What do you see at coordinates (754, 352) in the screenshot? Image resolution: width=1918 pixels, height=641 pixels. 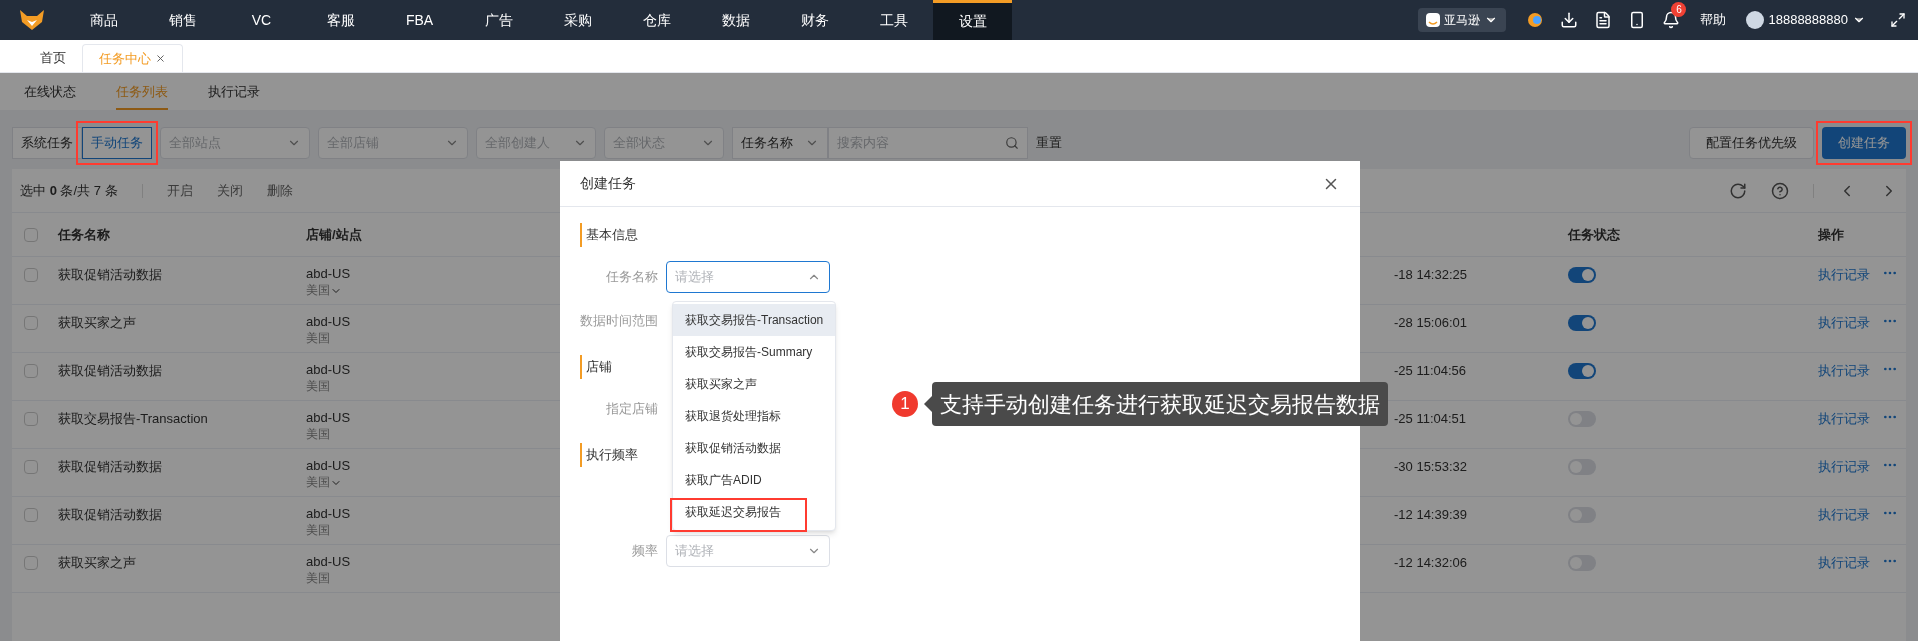 I see `dropdown-option: 获取交易报告-Summary` at bounding box center [754, 352].